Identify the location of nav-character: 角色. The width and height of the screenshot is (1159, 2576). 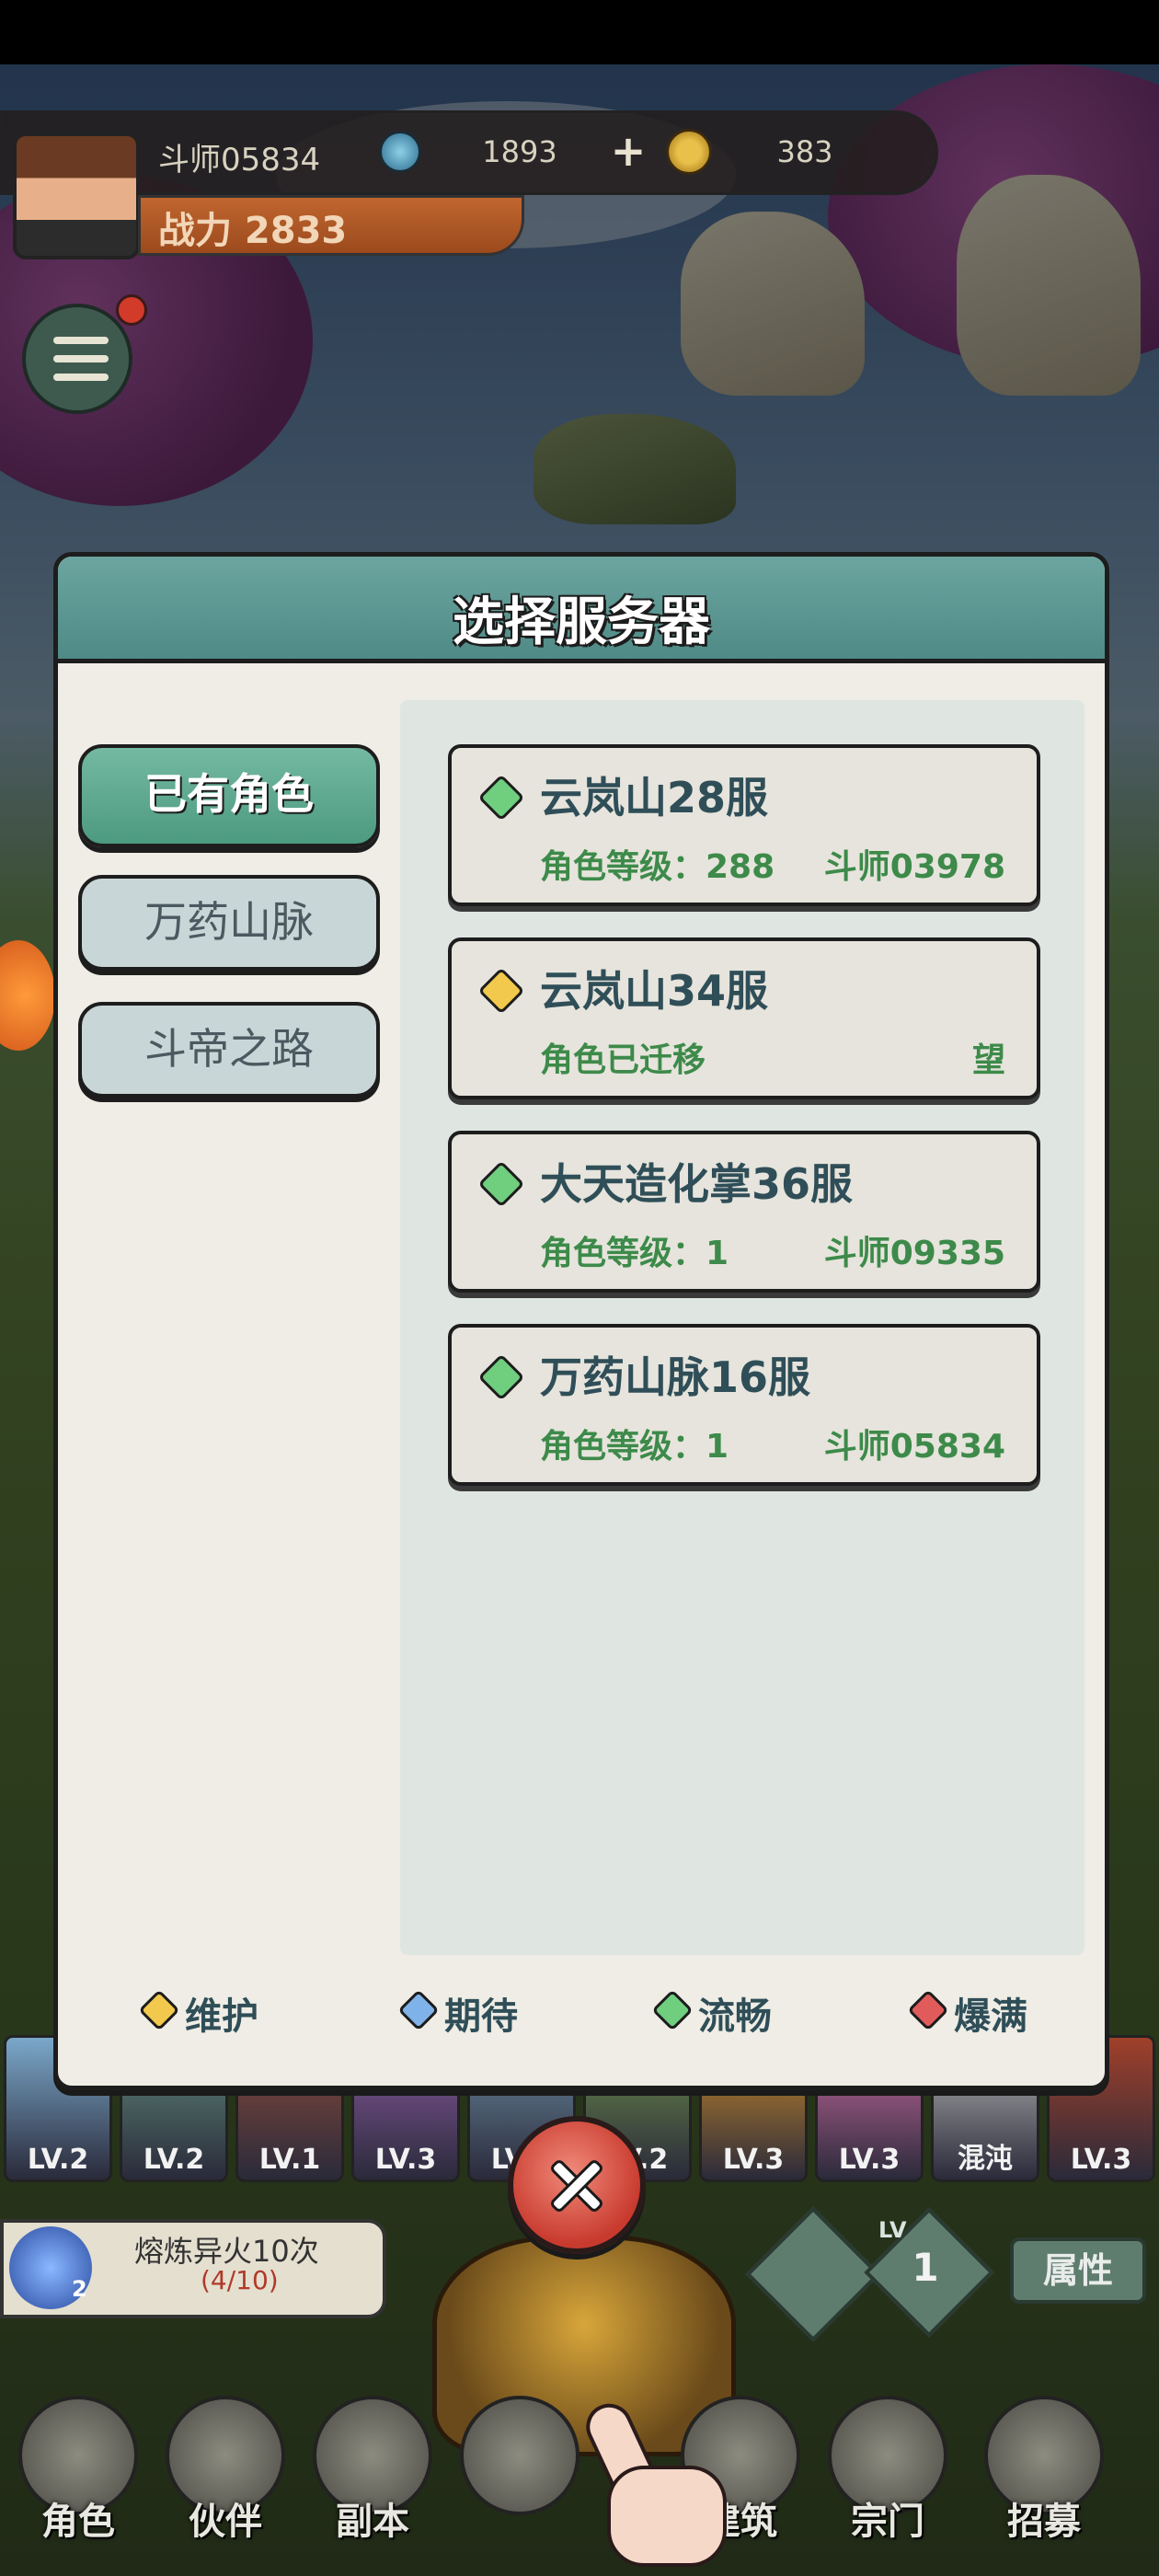
(78, 2482).